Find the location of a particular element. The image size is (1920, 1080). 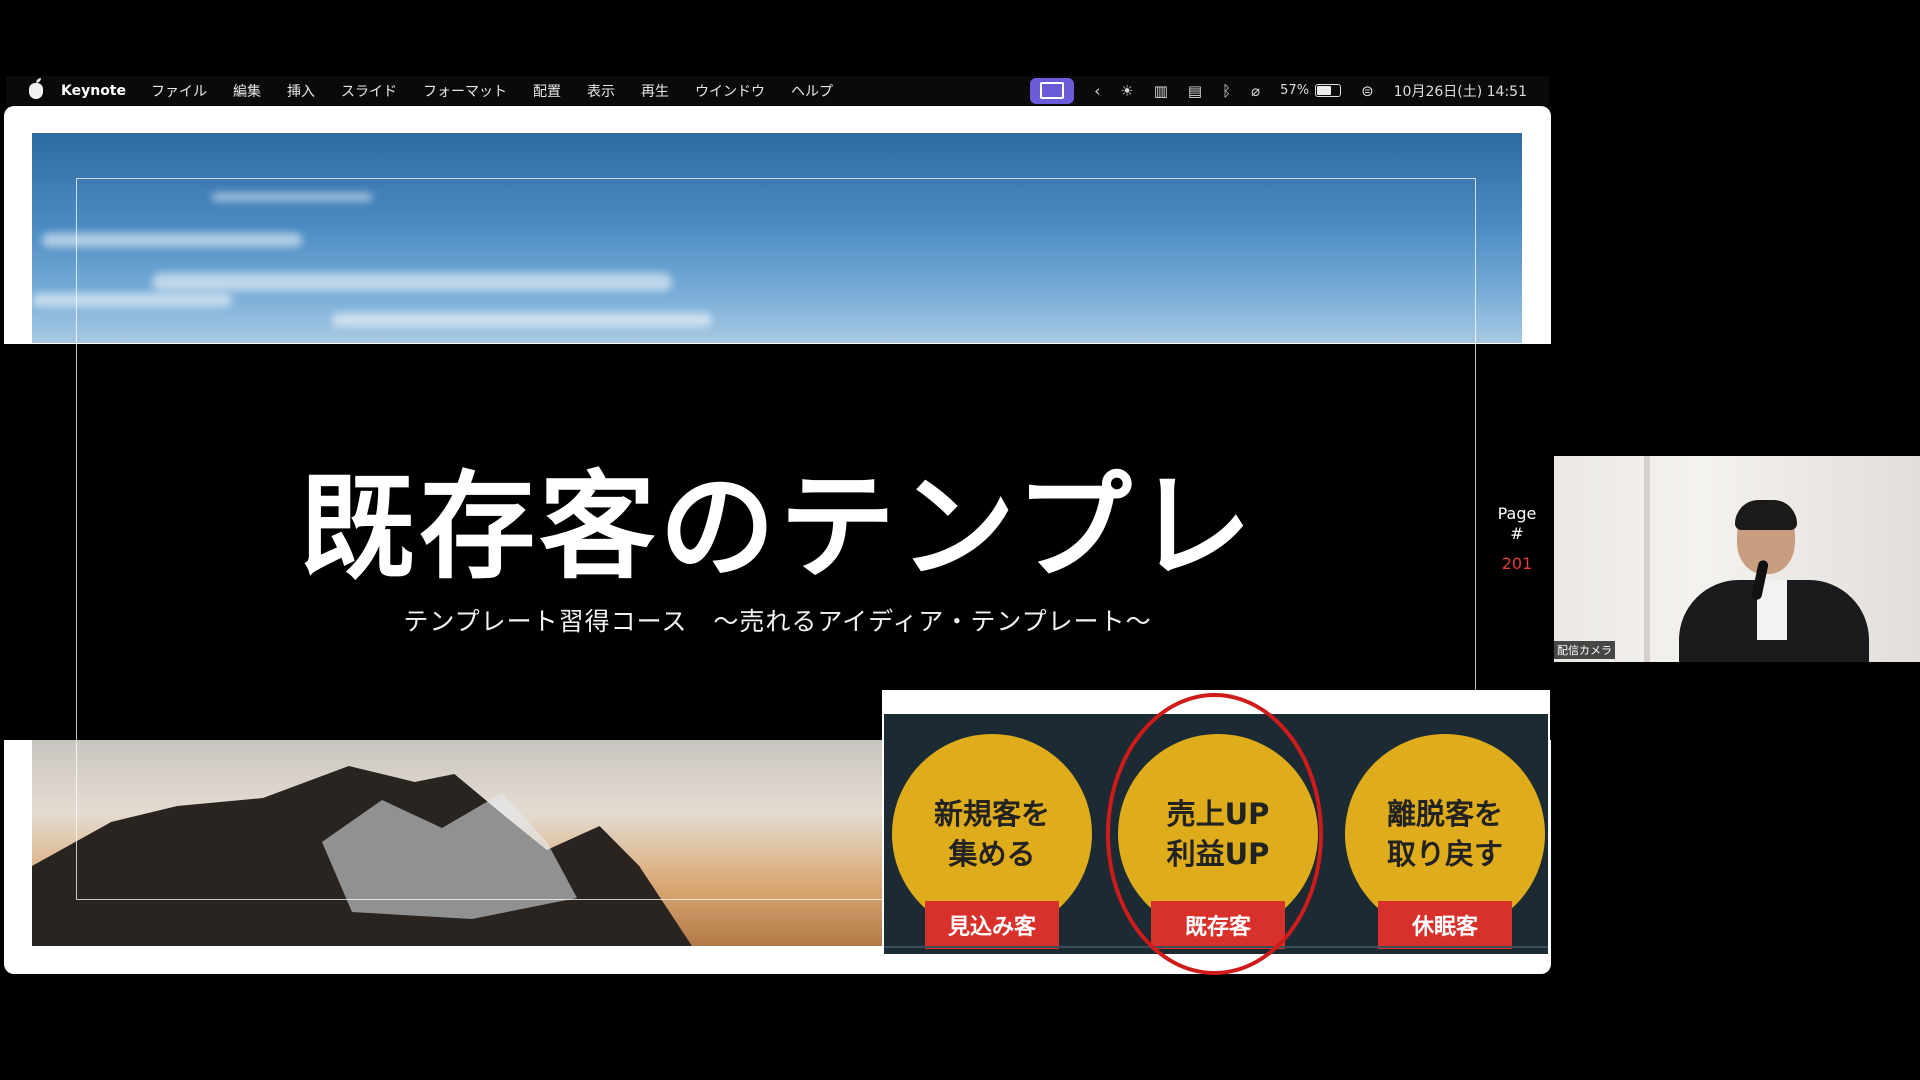

menu-view: 表示 is located at coordinates (601, 91).